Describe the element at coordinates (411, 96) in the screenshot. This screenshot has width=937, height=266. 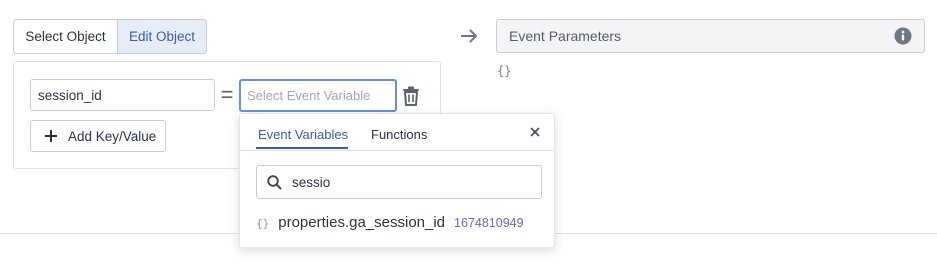
I see `trash-icon` at that location.